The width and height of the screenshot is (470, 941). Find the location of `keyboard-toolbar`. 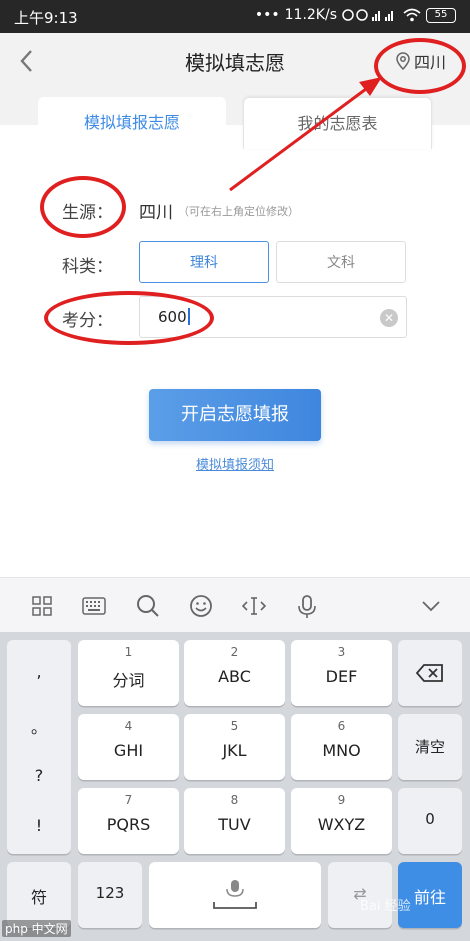

keyboard-toolbar is located at coordinates (235, 604).